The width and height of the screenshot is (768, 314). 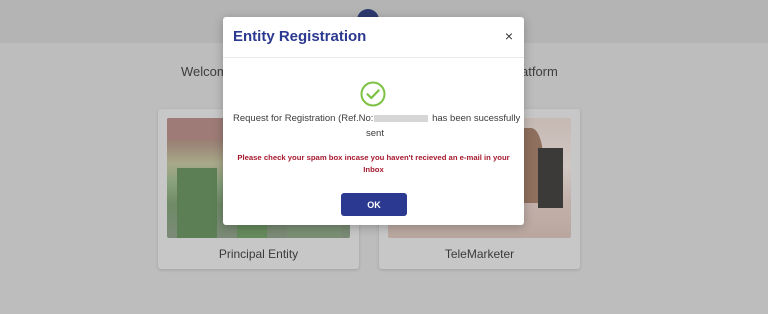 What do you see at coordinates (475, 118) in the screenshot?
I see `message-suffix: has been sucessfully` at bounding box center [475, 118].